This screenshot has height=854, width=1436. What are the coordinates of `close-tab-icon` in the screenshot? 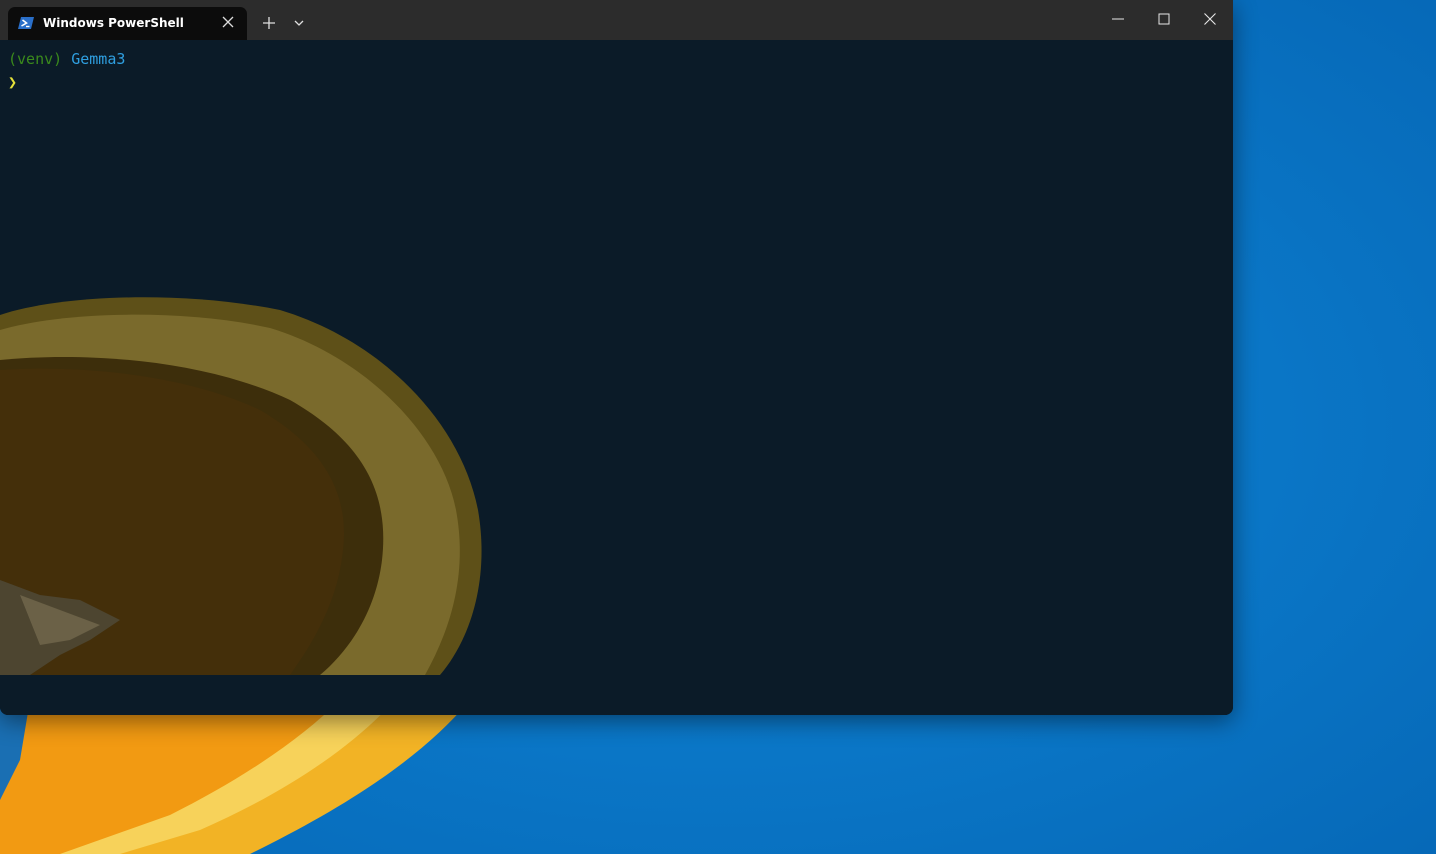 It's located at (228, 22).